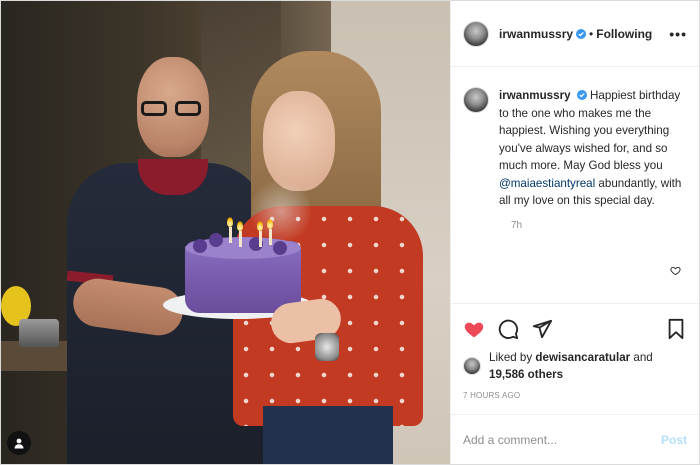 This screenshot has width=700, height=465. I want to click on header-username: irwanmussry, so click(536, 34).